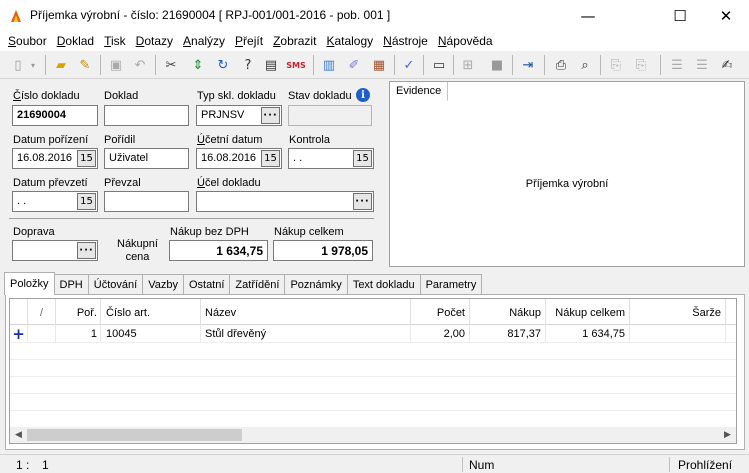 Image resolution: width=749 pixels, height=473 pixels. I want to click on prevzal-field, so click(146, 201).